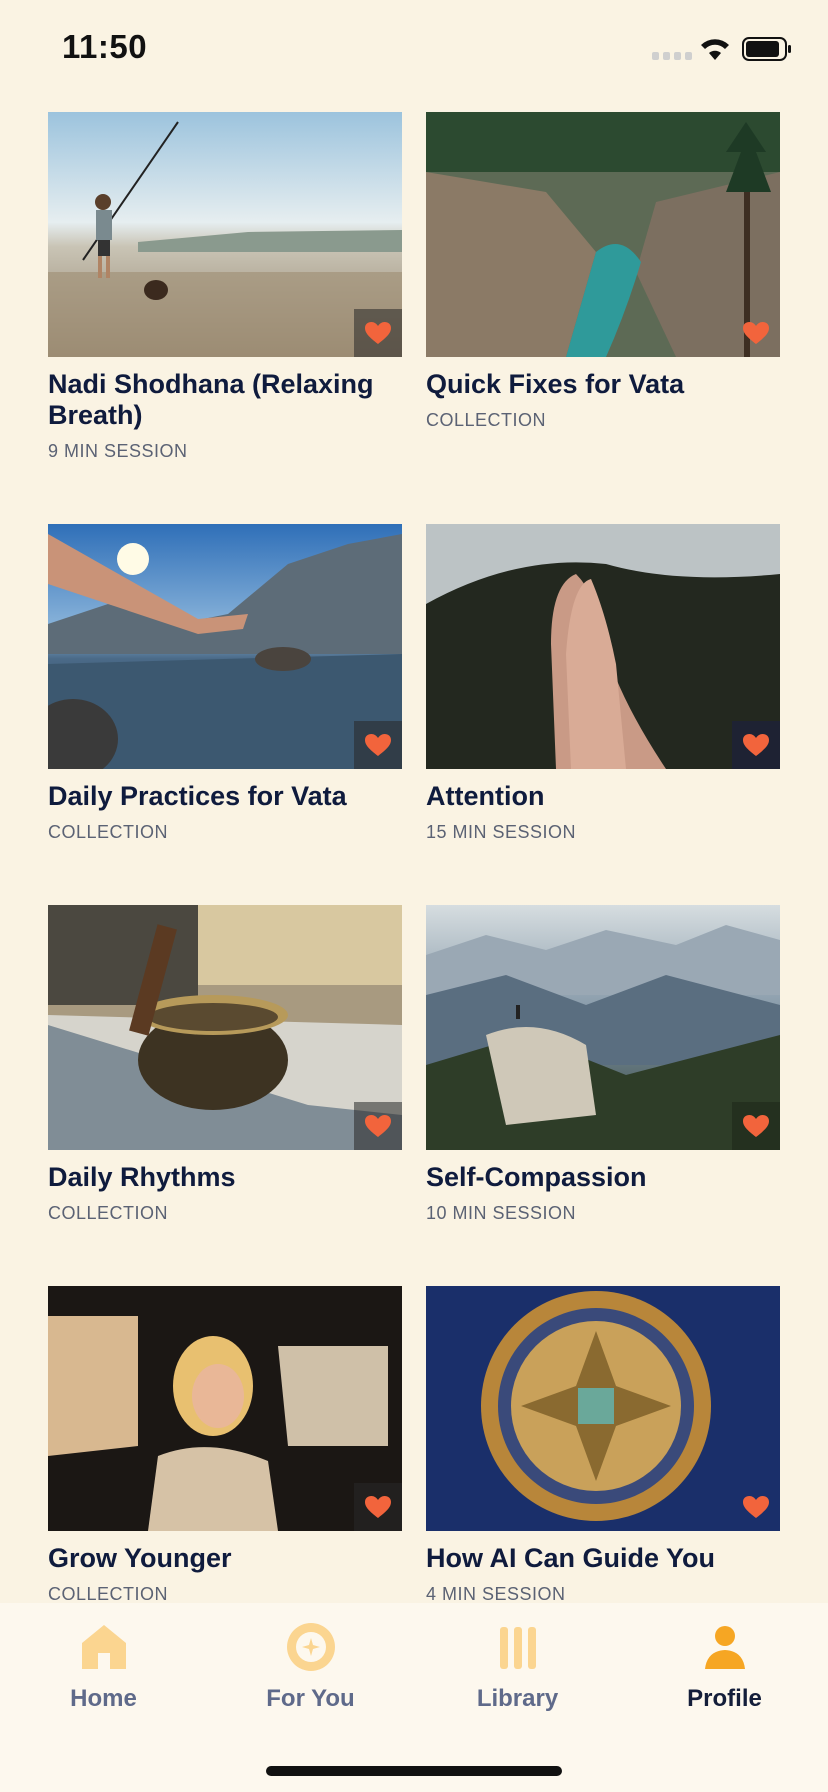  I want to click on content-card: How AI Can Guide You 4 MIN SESSION, so click(603, 1445).